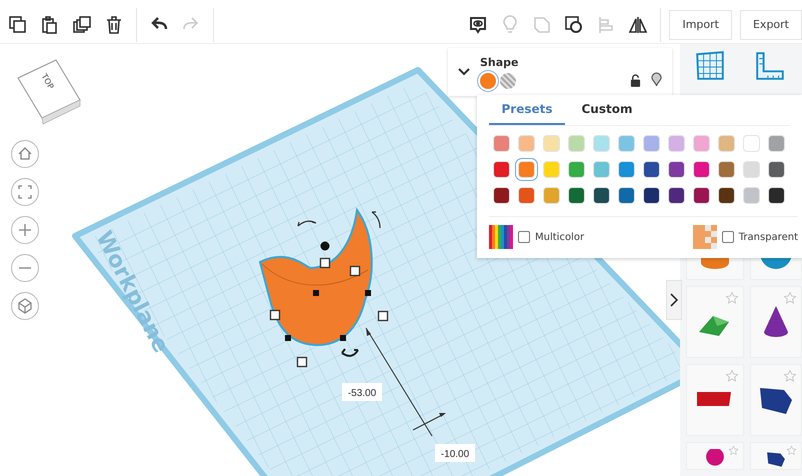 The image size is (802, 476). I want to click on note-icon, so click(478, 24).